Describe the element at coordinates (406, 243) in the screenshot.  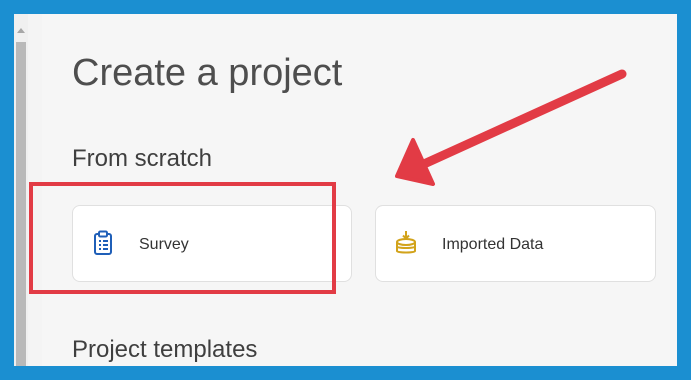
I see `database-import-icon` at that location.